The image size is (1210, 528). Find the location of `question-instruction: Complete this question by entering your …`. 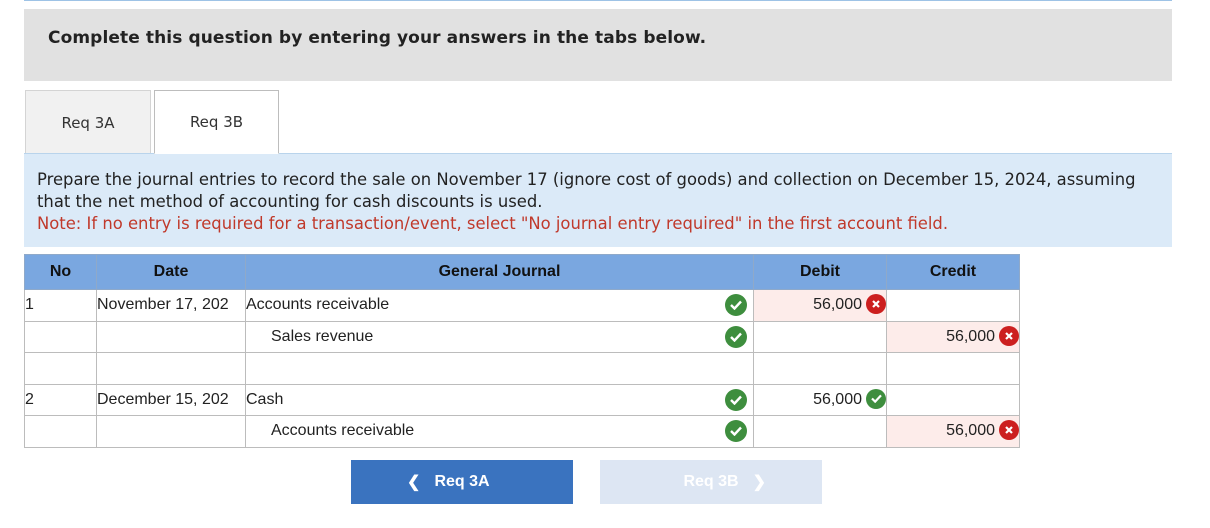

question-instruction: Complete this question by entering your … is located at coordinates (377, 38).